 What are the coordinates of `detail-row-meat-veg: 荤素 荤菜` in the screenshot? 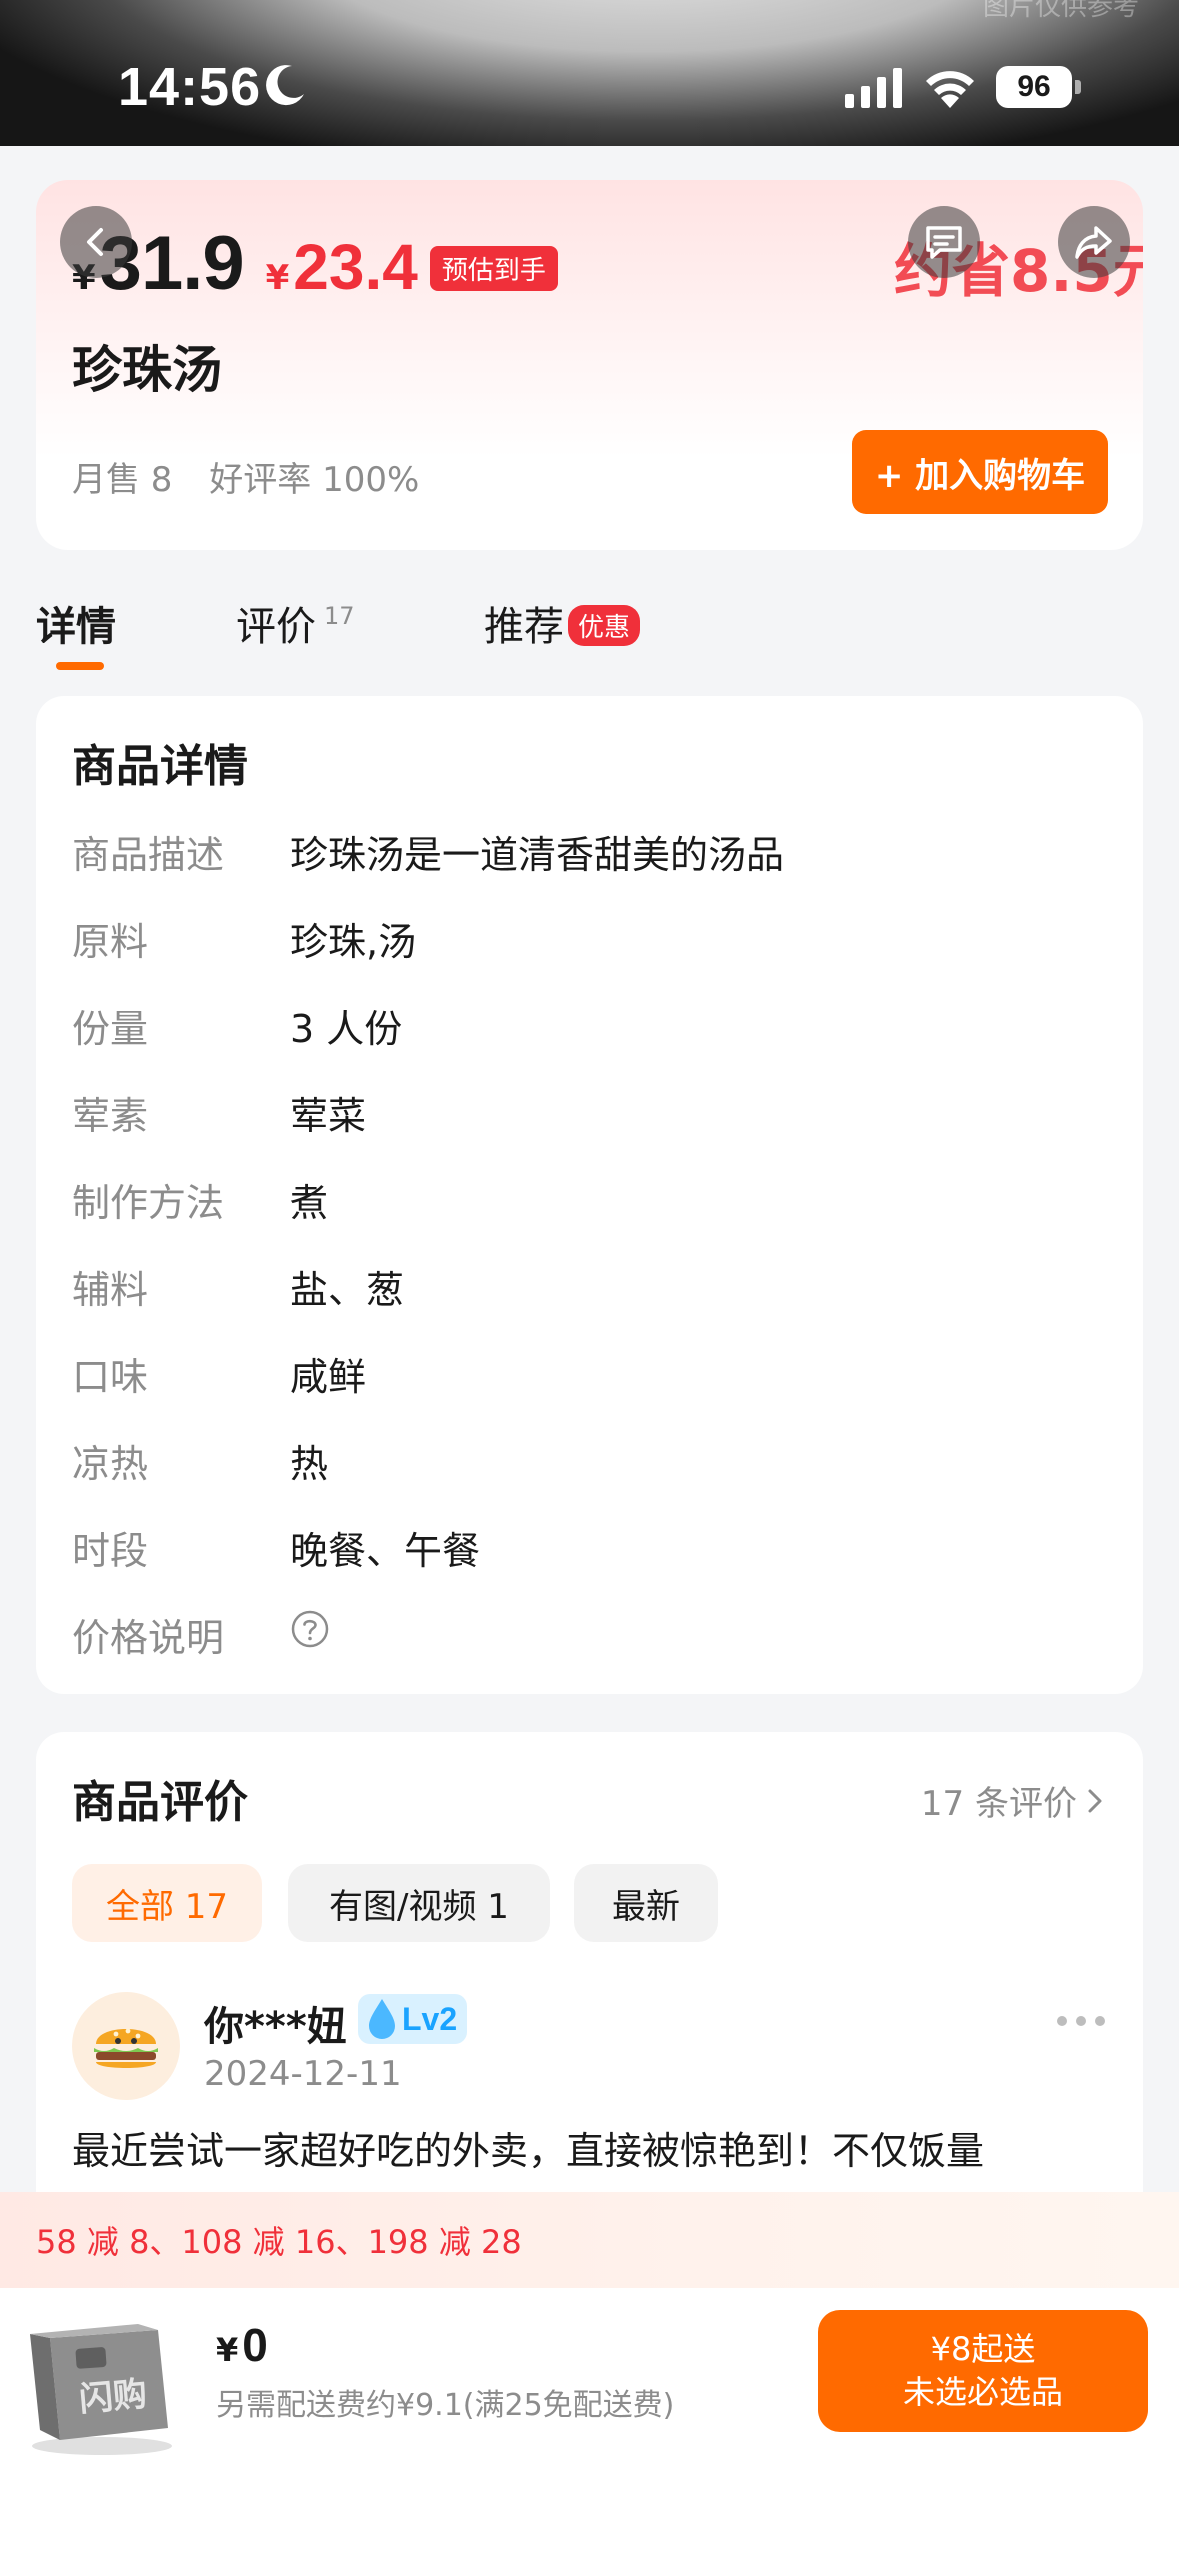 It's located at (219, 1112).